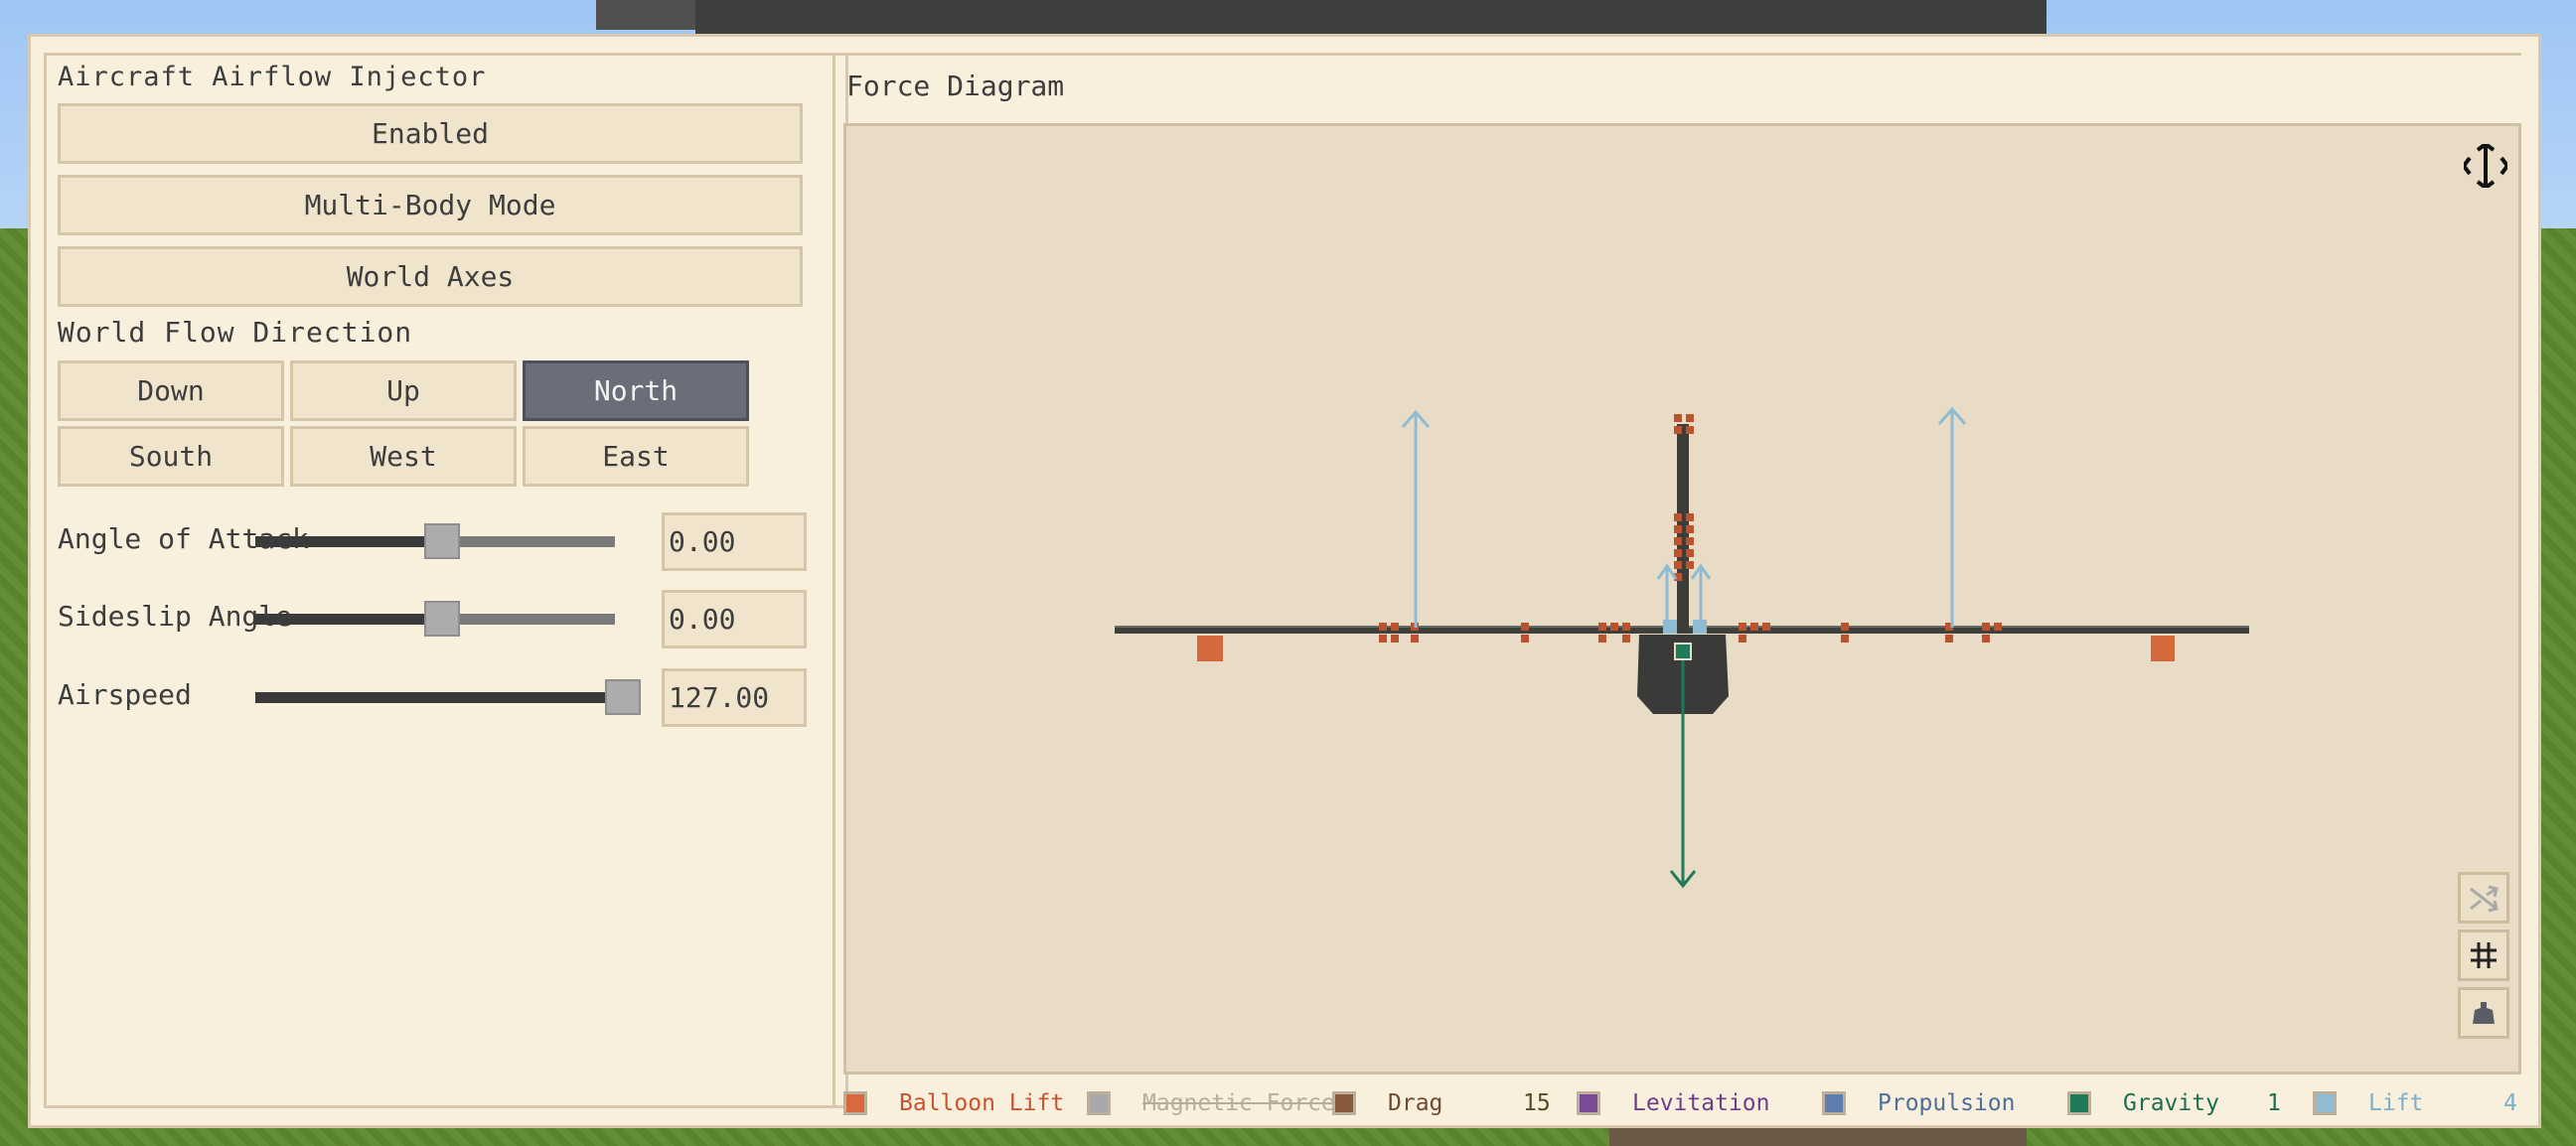 The width and height of the screenshot is (2576, 1146). Describe the element at coordinates (1690, 528) in the screenshot. I see `drag-markers` at that location.